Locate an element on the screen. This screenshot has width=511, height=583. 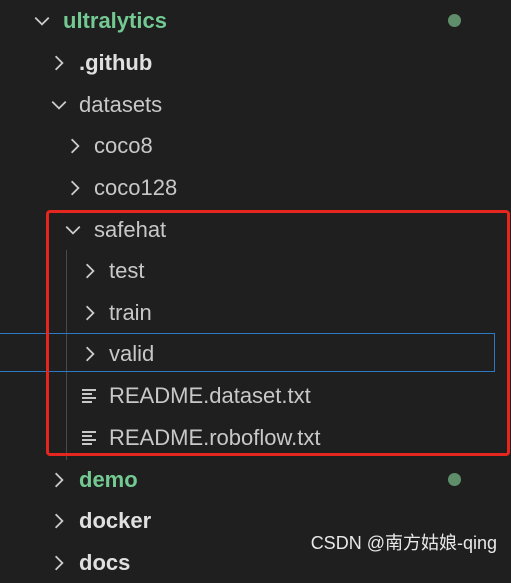
tree-item-label: demo is located at coordinates (108, 479).